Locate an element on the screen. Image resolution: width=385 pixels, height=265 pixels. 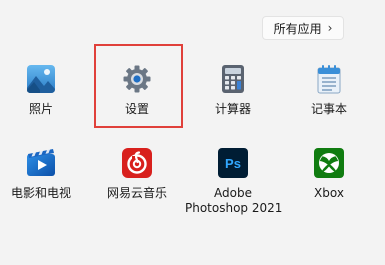
xbox-icon is located at coordinates (329, 163).